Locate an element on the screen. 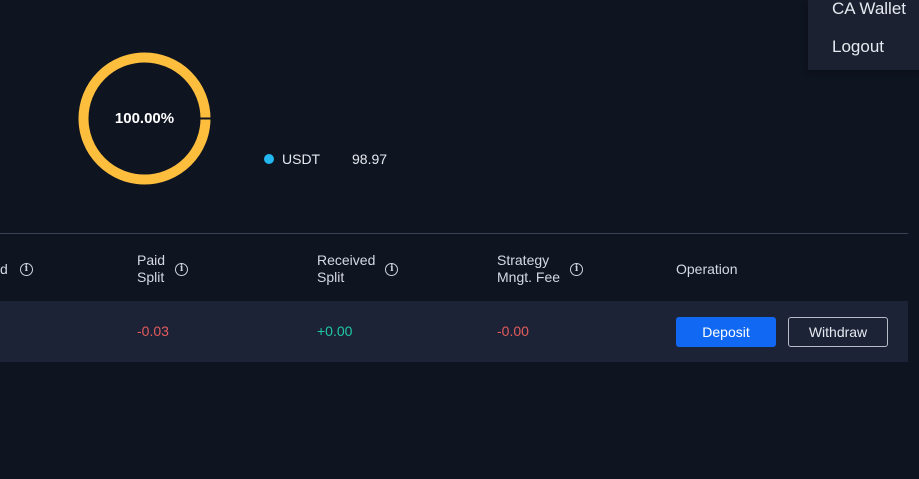 This screenshot has height=479, width=919. header-received-split-line1: Received is located at coordinates (346, 260).